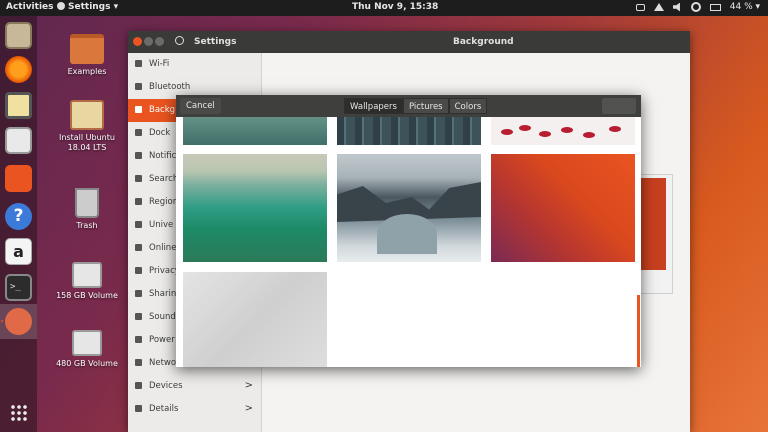  Describe the element at coordinates (195, 64) in the screenshot. I see `sidebar-item-wi-fi: Wi-Fi` at that location.